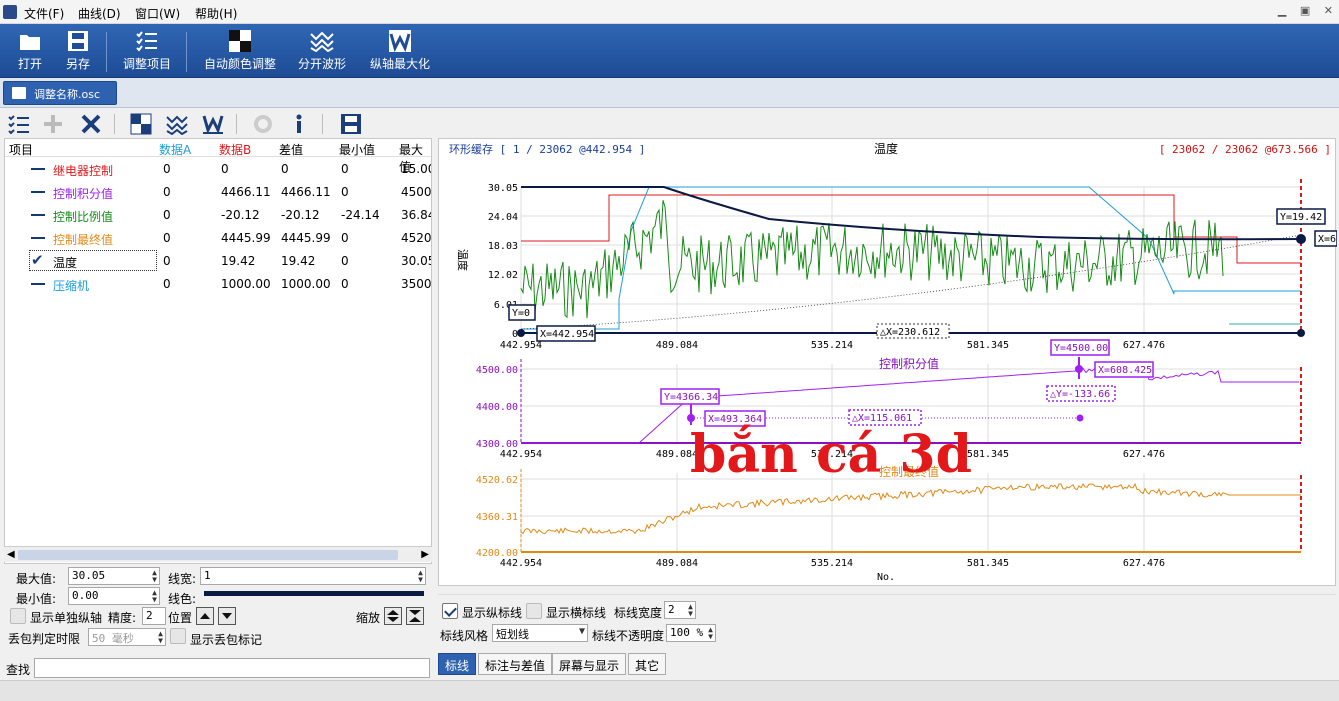 This screenshot has width=1339, height=701. Describe the element at coordinates (240, 51) in the screenshot. I see `auto-color-button: 自动颜色调整` at that location.